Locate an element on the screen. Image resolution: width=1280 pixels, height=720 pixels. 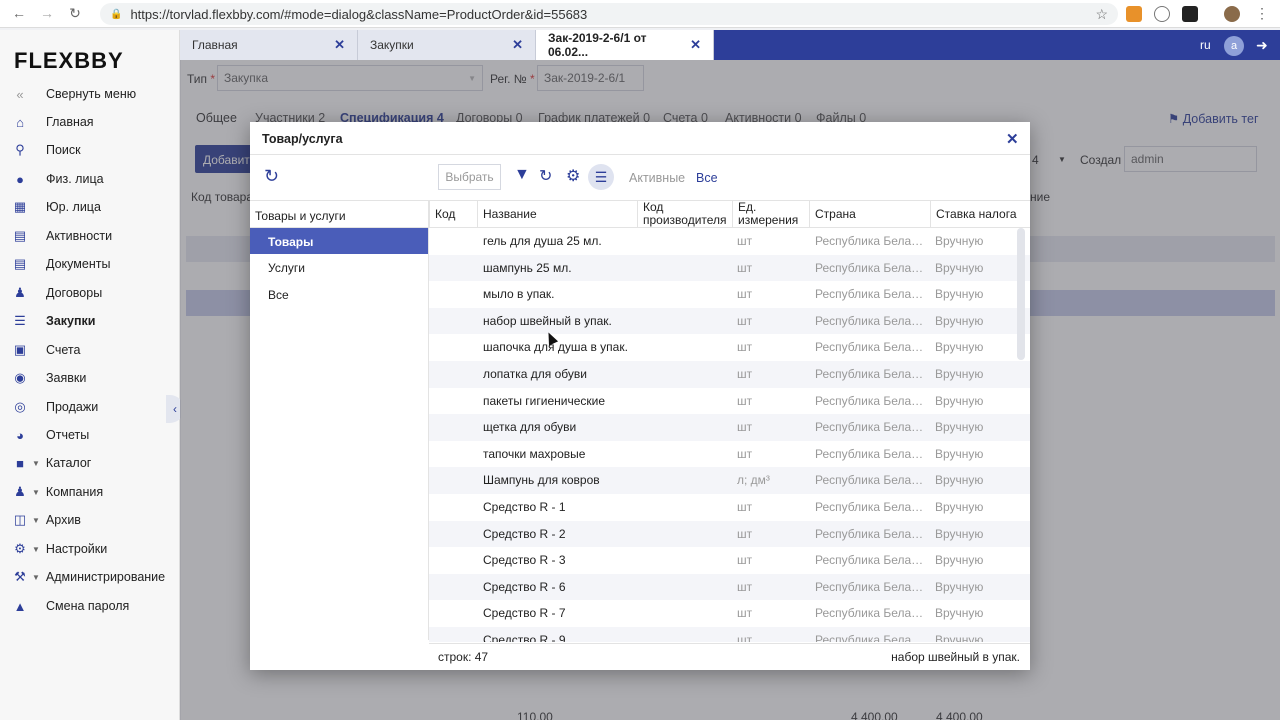
column-name: Название is located at coordinates (557, 214).